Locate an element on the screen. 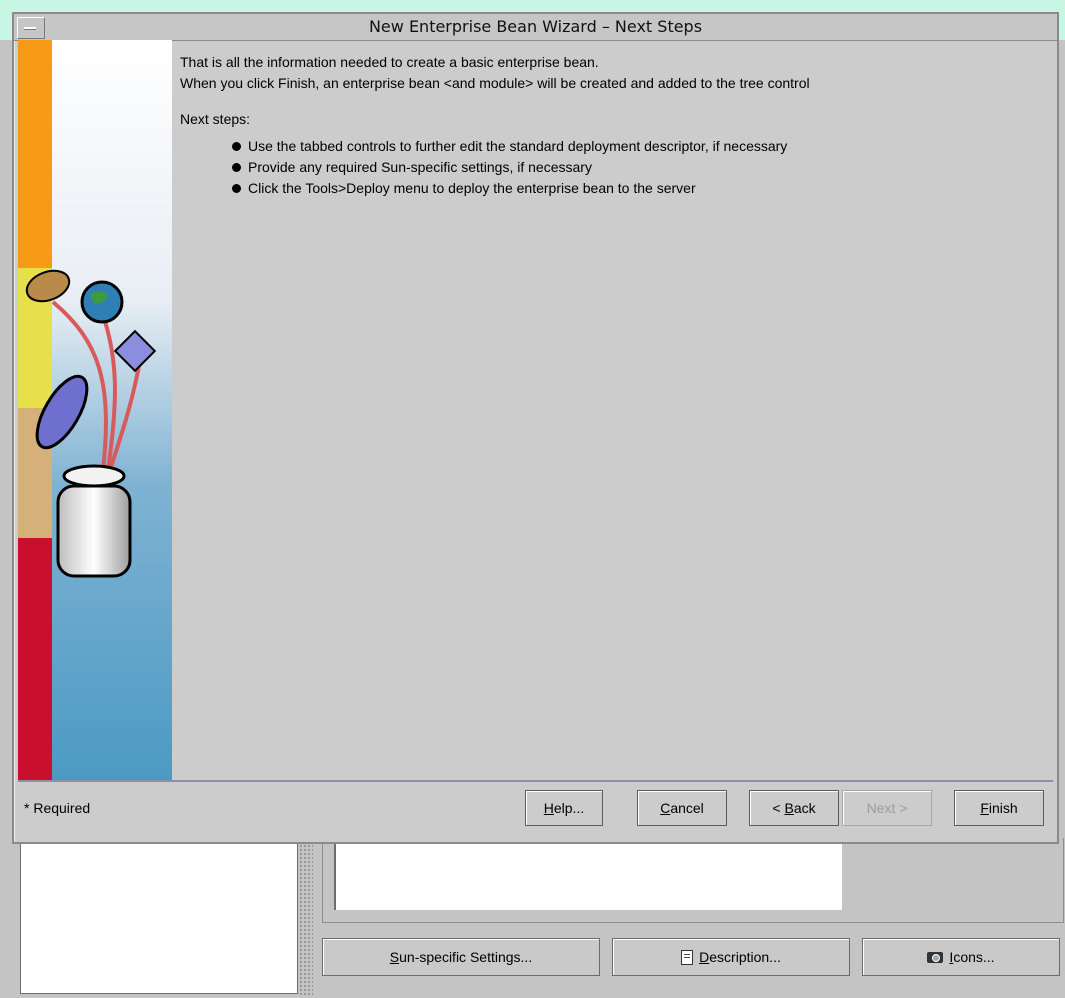 The image size is (1065, 998). next-button: Next > is located at coordinates (887, 808).